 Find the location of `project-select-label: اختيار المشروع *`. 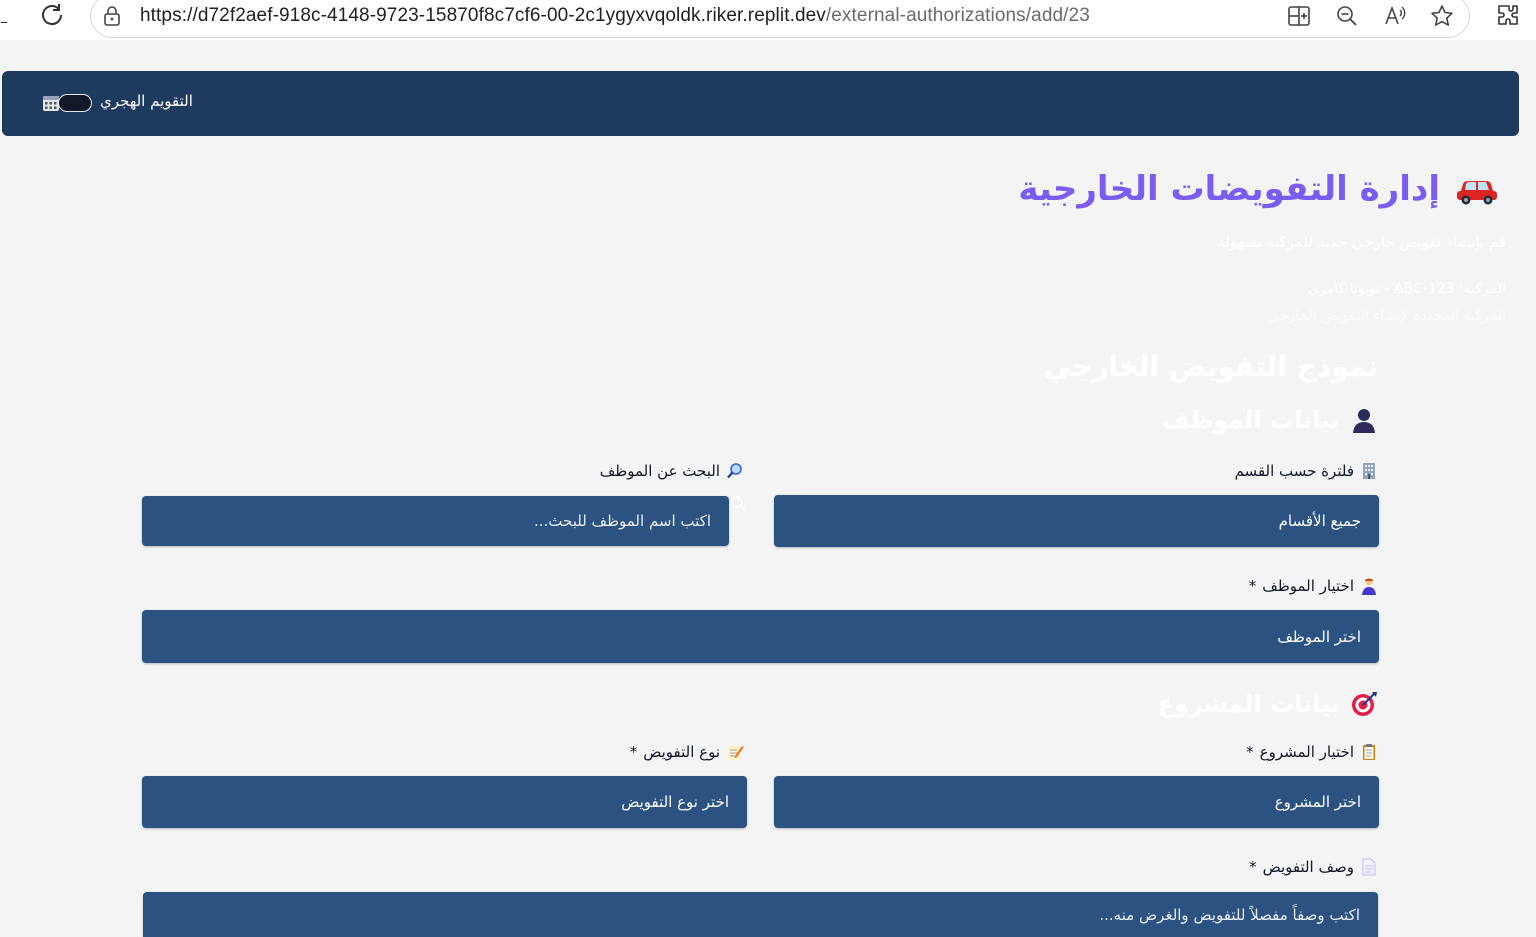

project-select-label: اختيار المشروع * is located at coordinates (1312, 752).